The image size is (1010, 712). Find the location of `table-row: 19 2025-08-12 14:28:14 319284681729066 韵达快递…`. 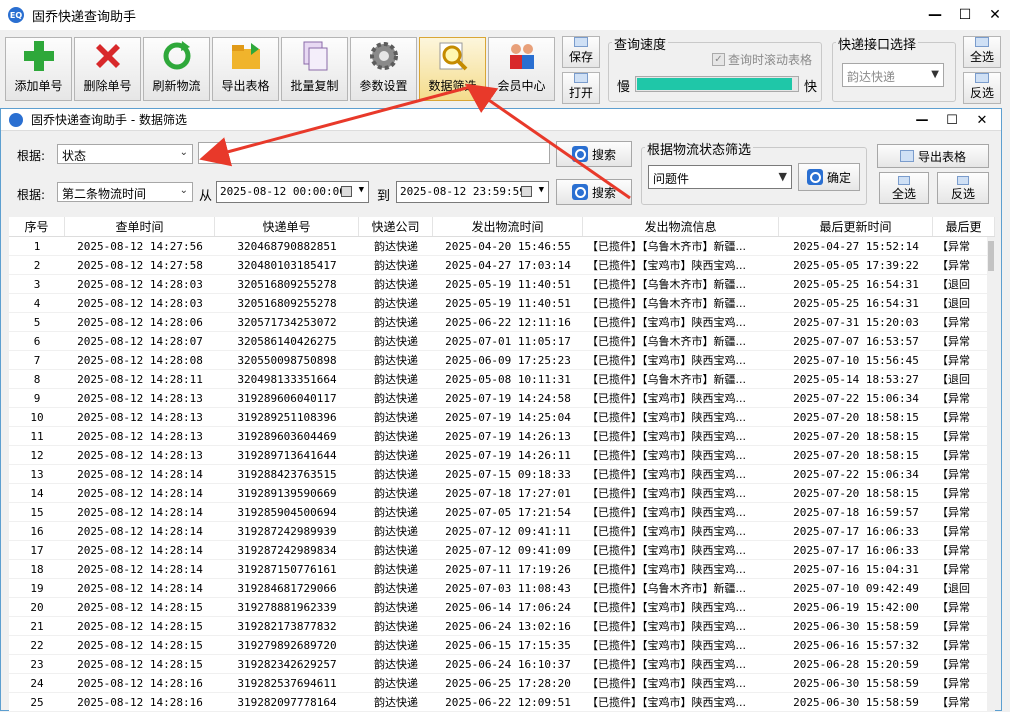

table-row: 19 2025-08-12 14:28:14 319284681729066 韵达快递… is located at coordinates (502, 588).